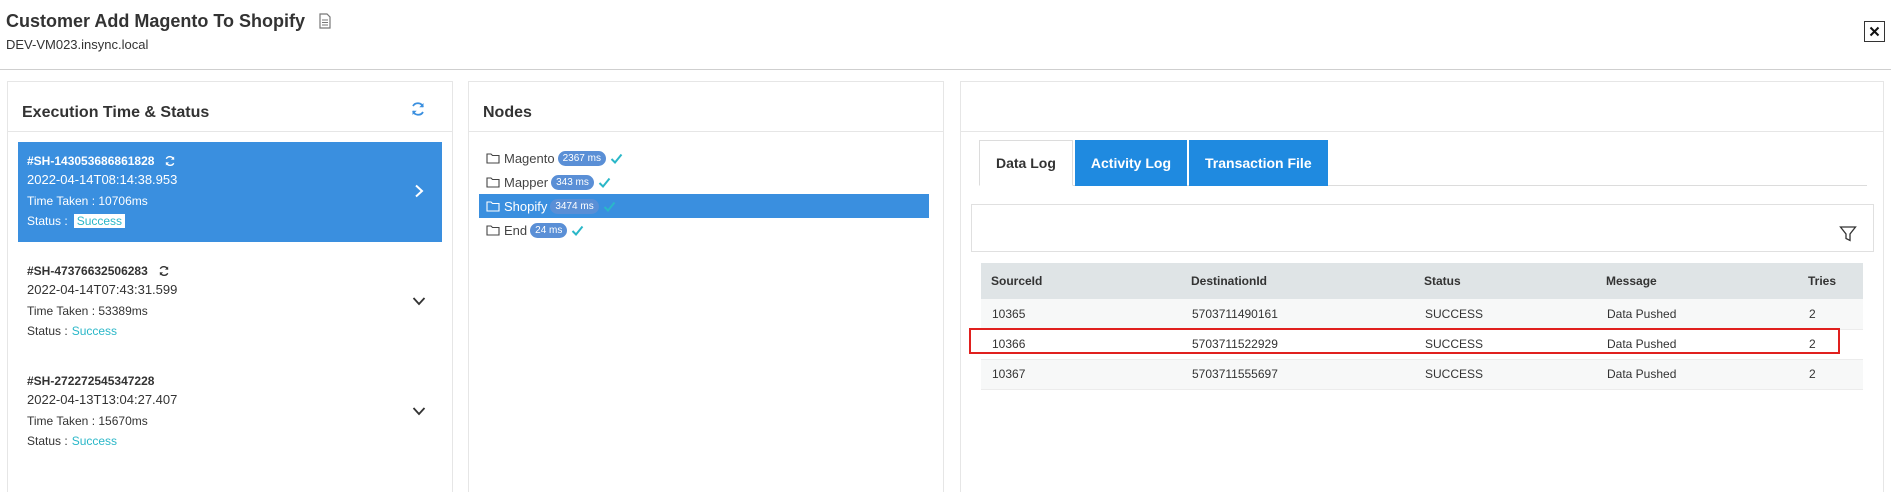  What do you see at coordinates (526, 206) in the screenshot?
I see `node-label: Shopify` at bounding box center [526, 206].